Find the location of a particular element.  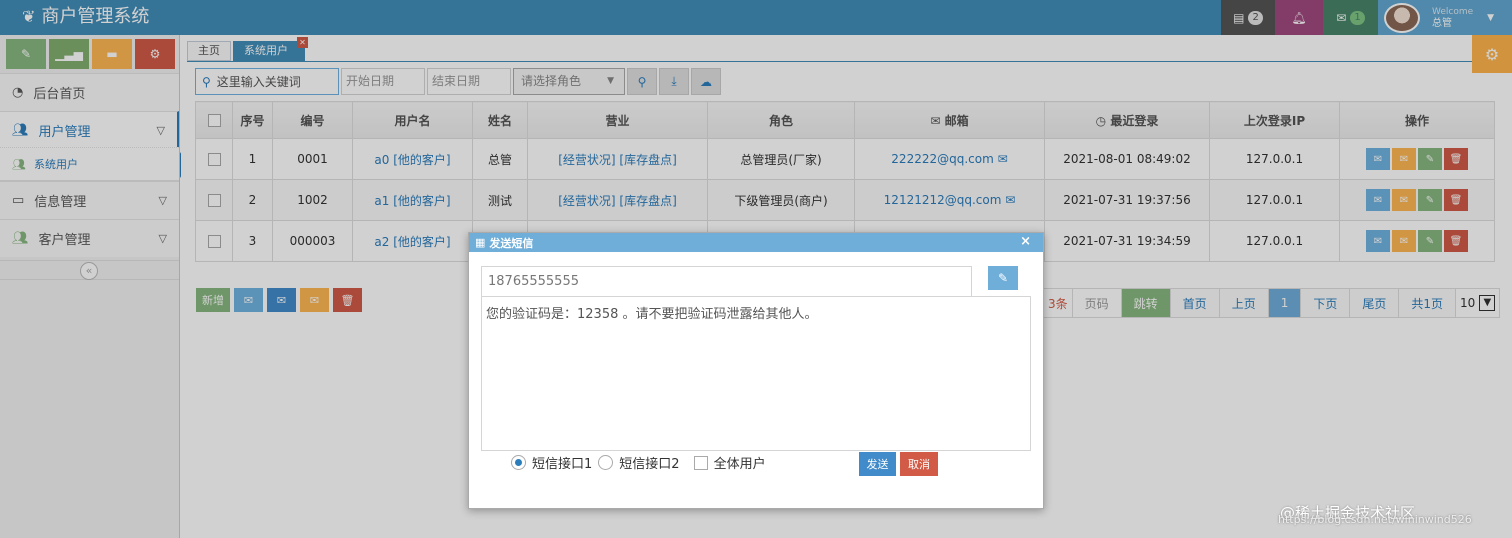

sms-gateway-1-label: 短信接口1 is located at coordinates (562, 464).